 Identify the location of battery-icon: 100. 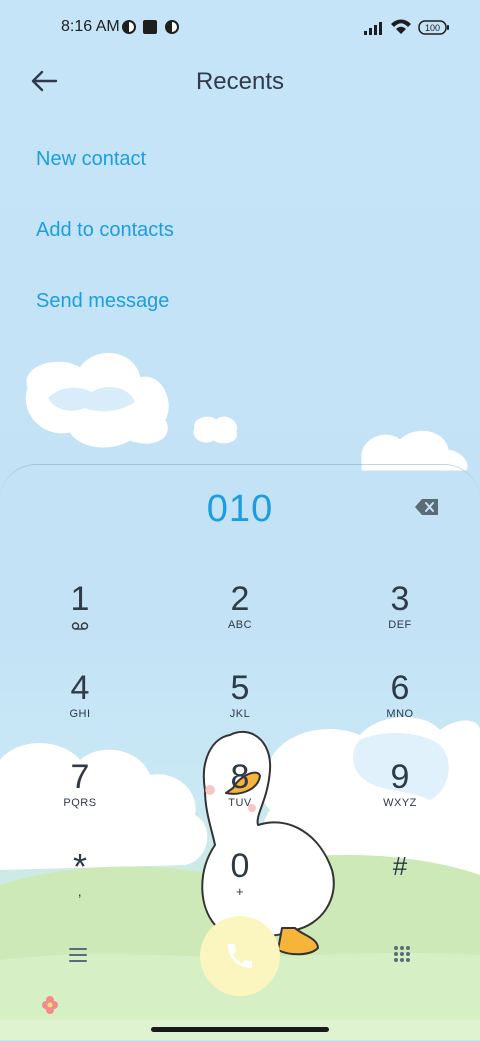
(433, 27).